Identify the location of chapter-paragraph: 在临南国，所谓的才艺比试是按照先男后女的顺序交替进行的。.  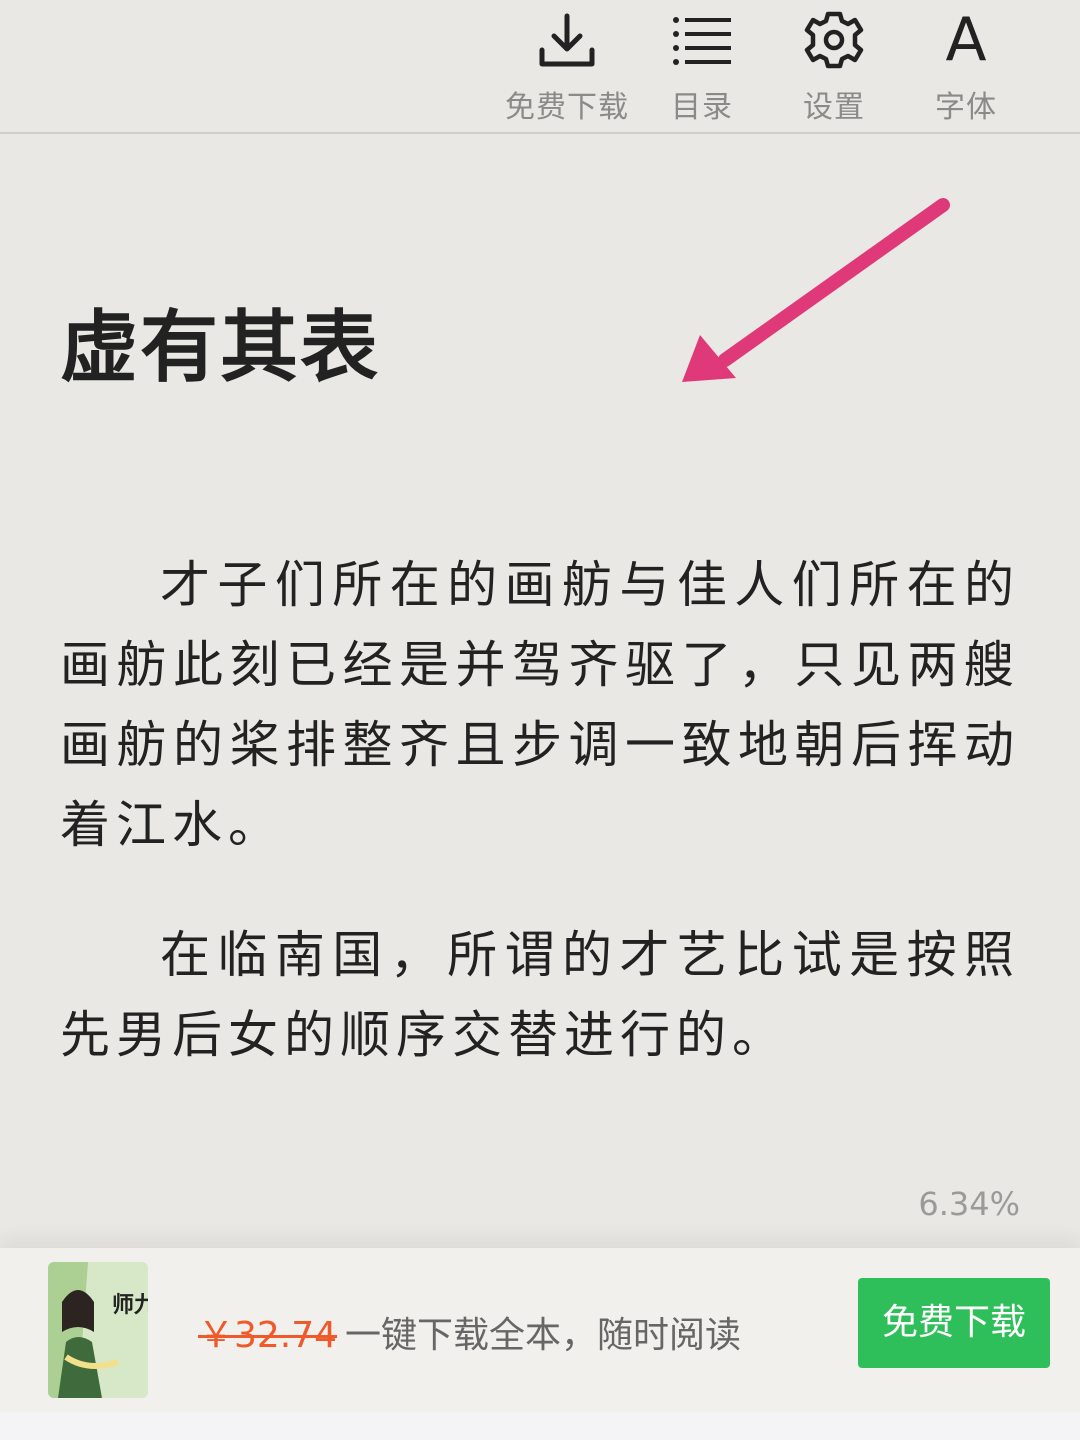
(540, 995).